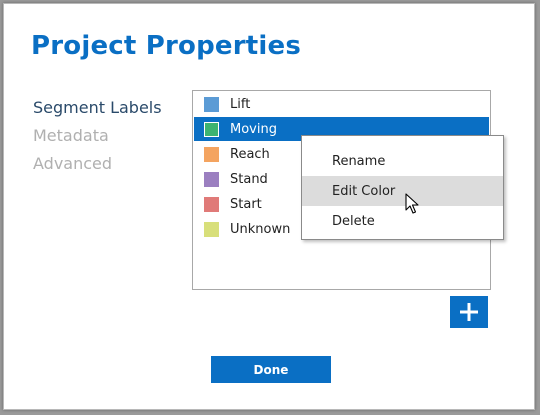 Image resolution: width=540 pixels, height=415 pixels. I want to click on nav-item-segment-labels: Segment Labels, so click(108, 108).